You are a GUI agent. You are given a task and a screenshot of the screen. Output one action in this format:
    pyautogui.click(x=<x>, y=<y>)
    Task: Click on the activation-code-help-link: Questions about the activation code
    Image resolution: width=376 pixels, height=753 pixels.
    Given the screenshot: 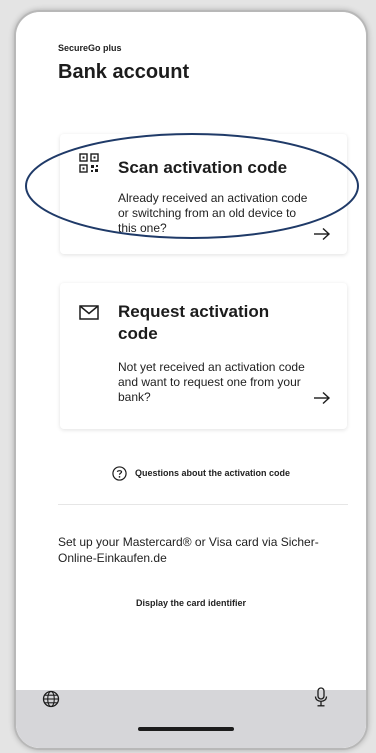 What is the action you would take?
    pyautogui.click(x=201, y=473)
    